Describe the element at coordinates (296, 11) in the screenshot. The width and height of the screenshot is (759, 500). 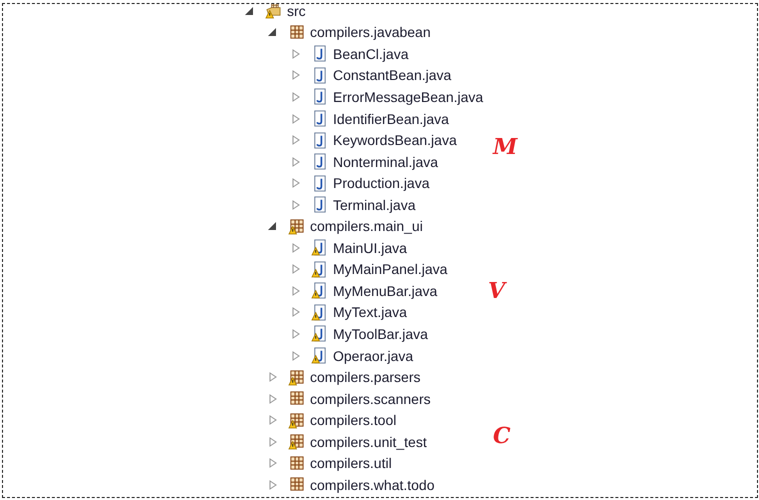
I see `tree-item: src` at that location.